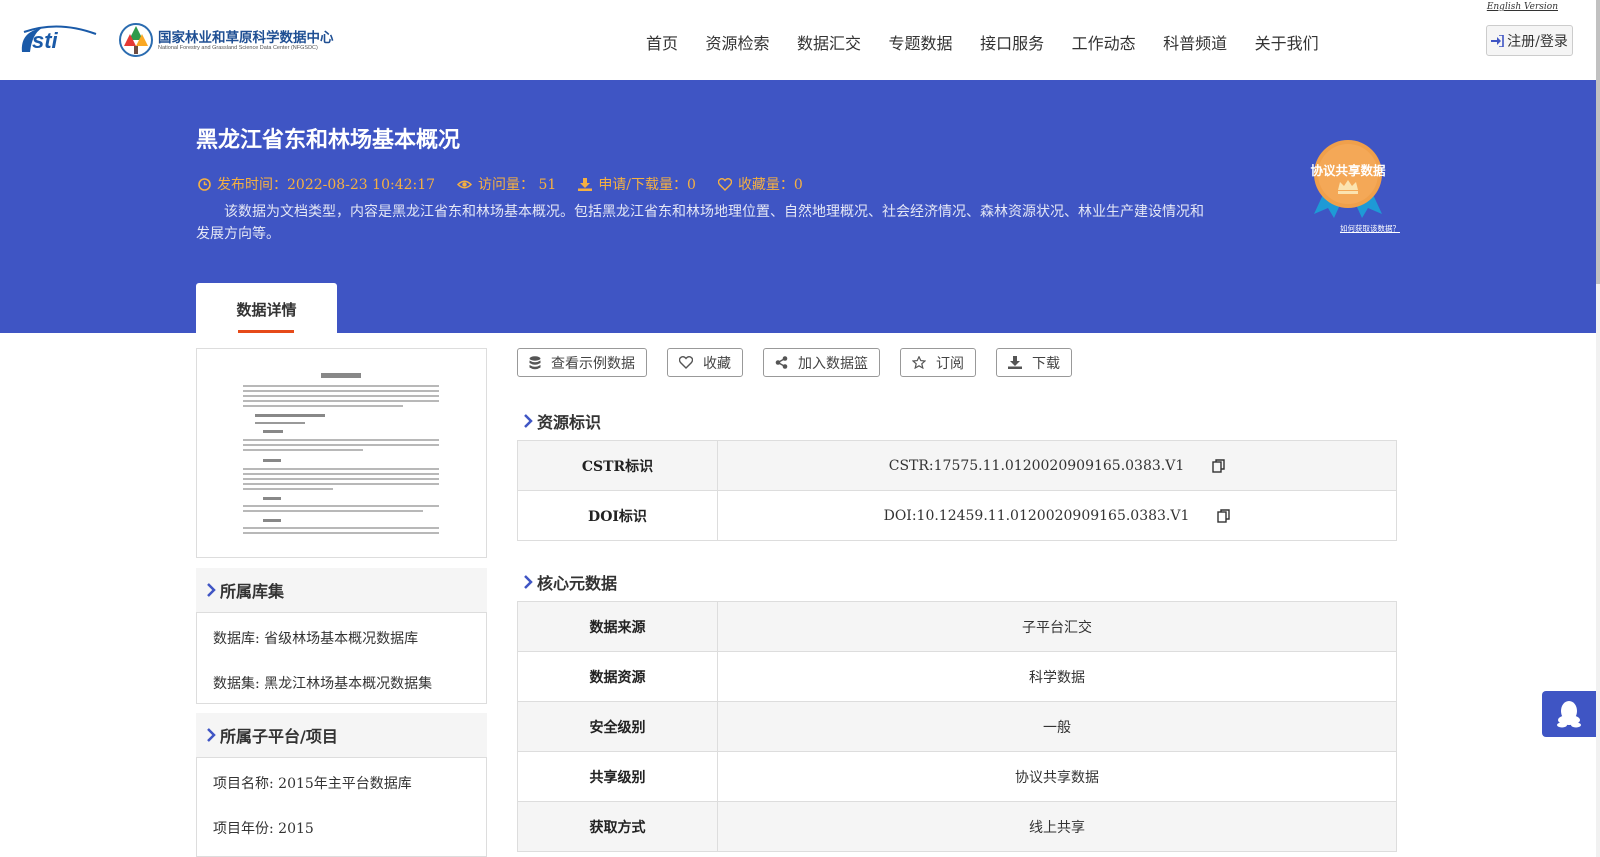  What do you see at coordinates (919, 362) in the screenshot?
I see `star-icon` at bounding box center [919, 362].